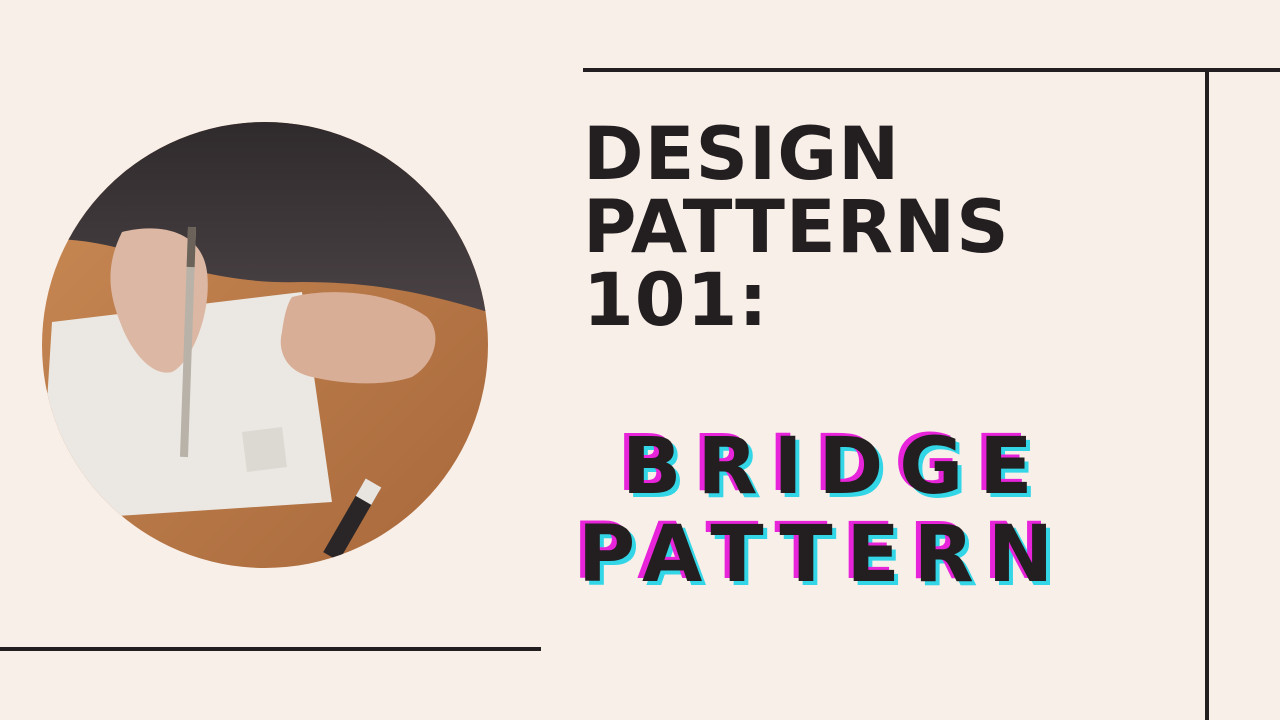 This screenshot has width=1280, height=720. What do you see at coordinates (676, 300) in the screenshot?
I see `title-line-3: 101:` at bounding box center [676, 300].